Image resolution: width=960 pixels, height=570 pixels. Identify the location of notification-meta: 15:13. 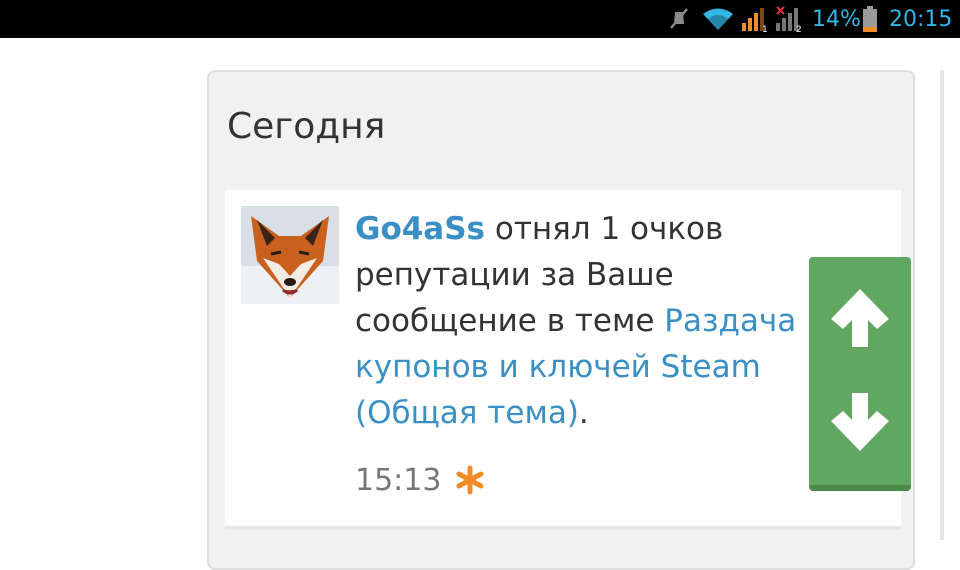
(420, 480).